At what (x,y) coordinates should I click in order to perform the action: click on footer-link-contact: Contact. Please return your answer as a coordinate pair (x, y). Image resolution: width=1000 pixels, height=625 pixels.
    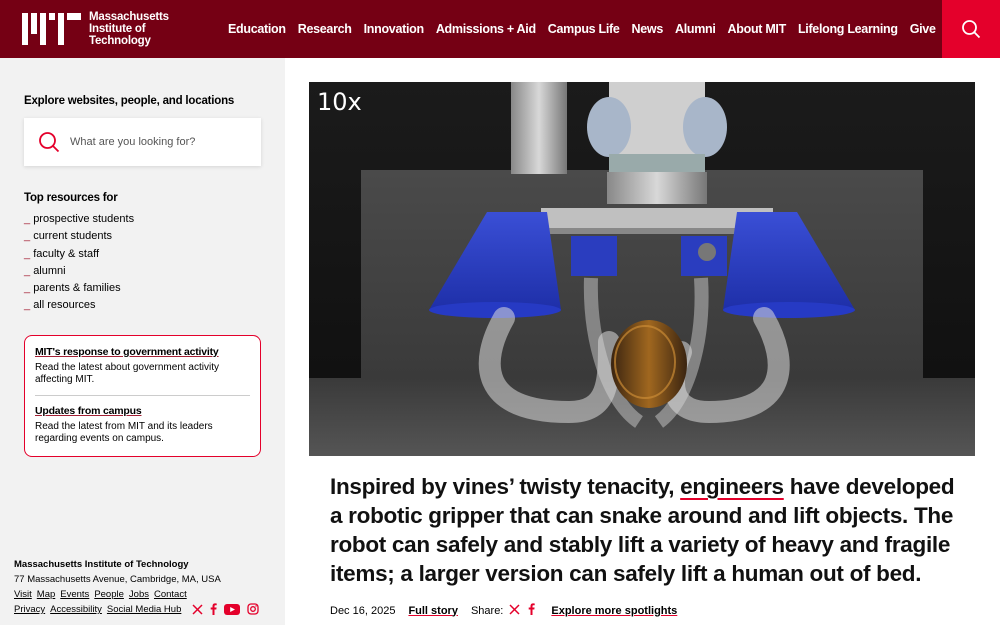
    Looking at the image, I should click on (170, 594).